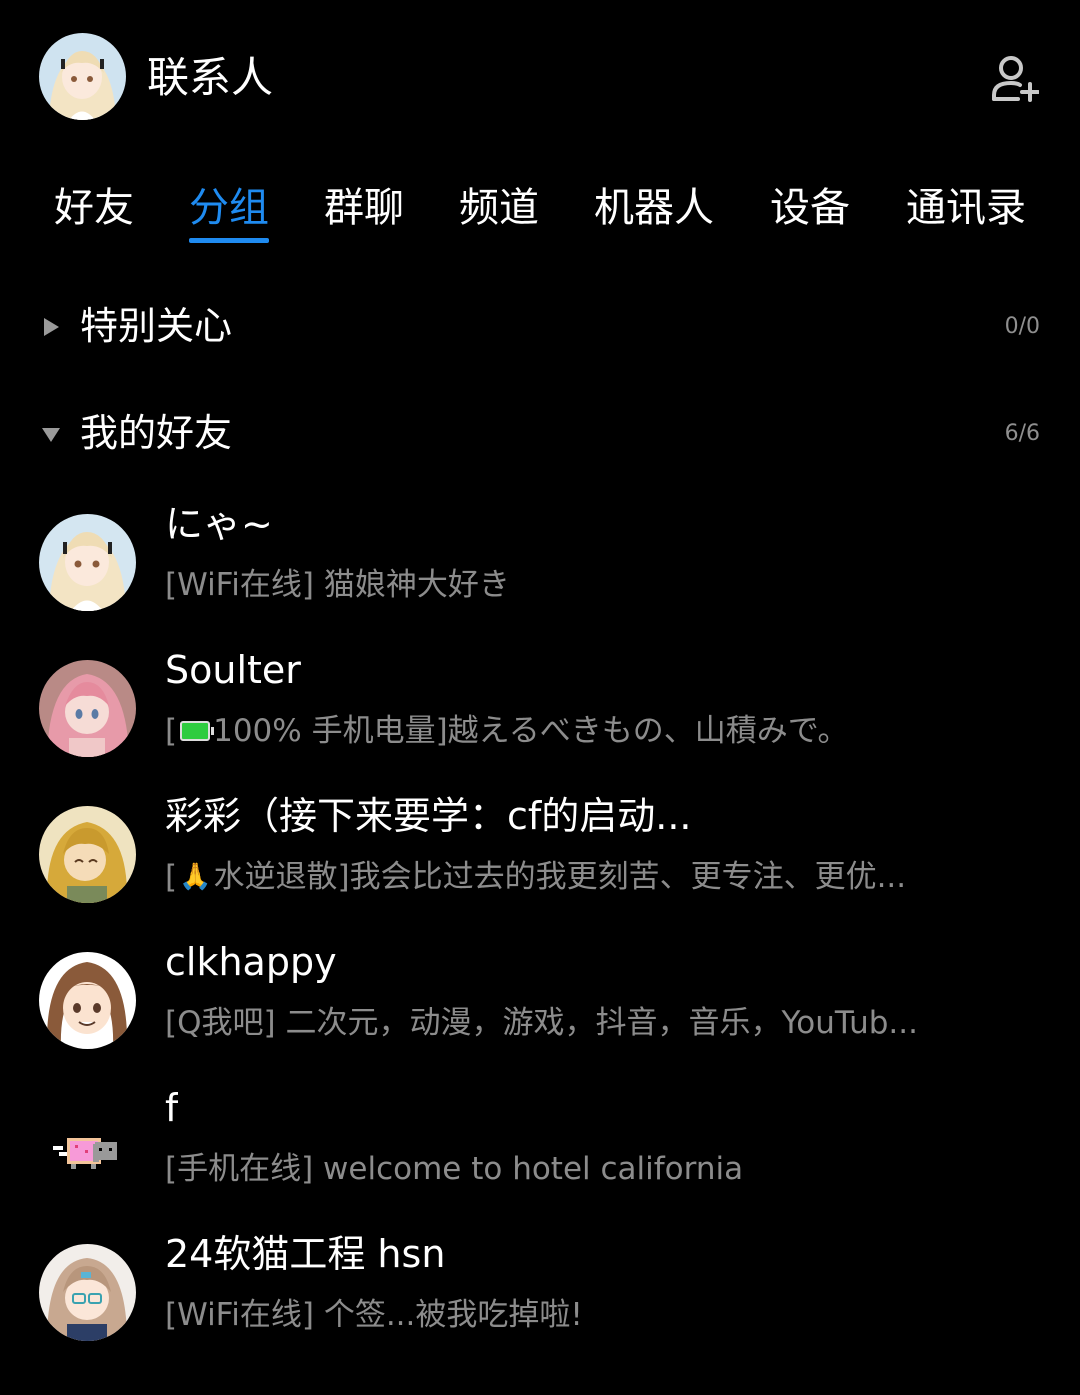 The image size is (1080, 1395). I want to click on friend-status: [WiFi在线] 猫娘神大好き, so click(337, 585).